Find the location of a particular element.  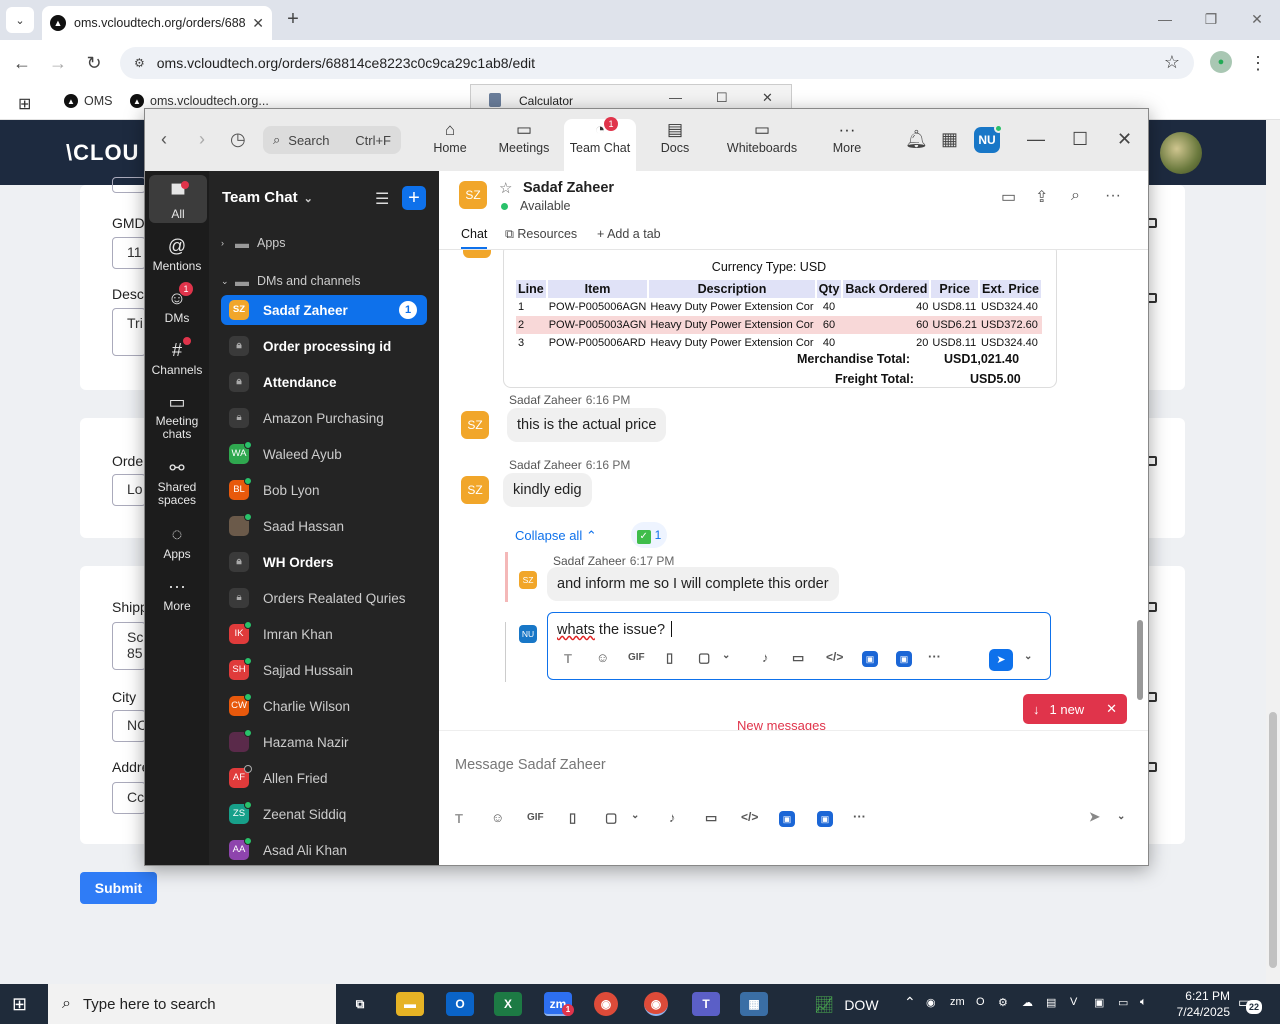

submit-button: Submit is located at coordinates (118, 888).